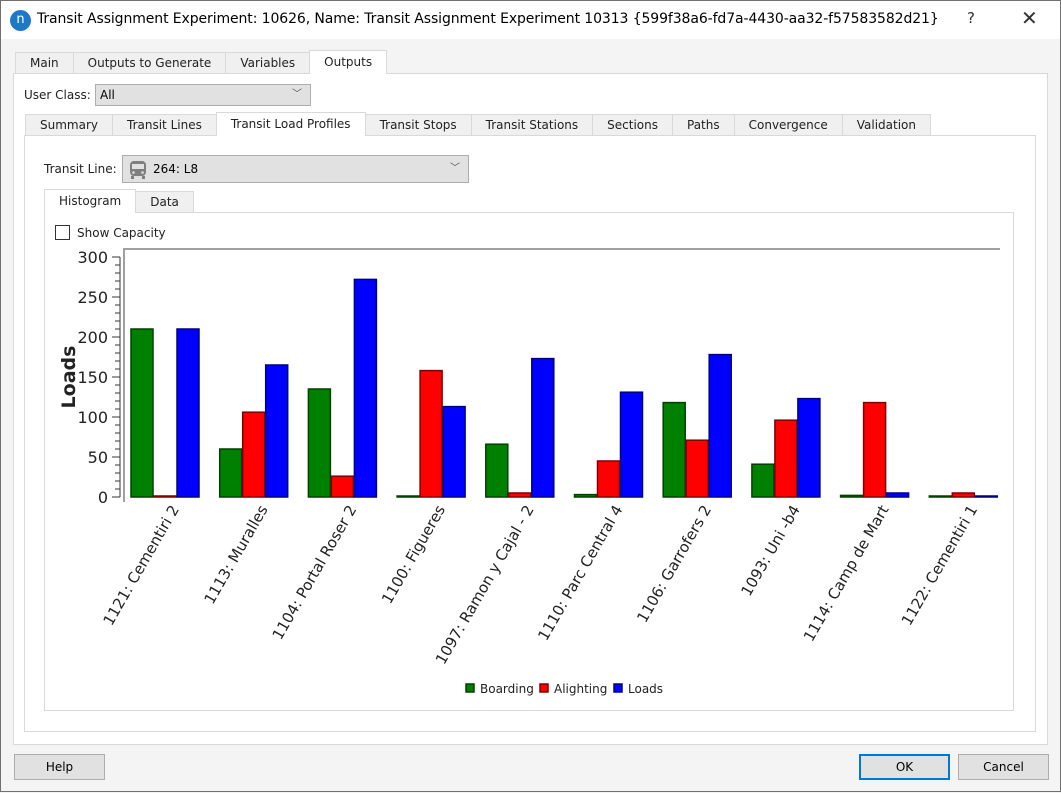 Image resolution: width=1061 pixels, height=793 pixels. Describe the element at coordinates (1003, 767) in the screenshot. I see `cancel-button: Cancel` at that location.